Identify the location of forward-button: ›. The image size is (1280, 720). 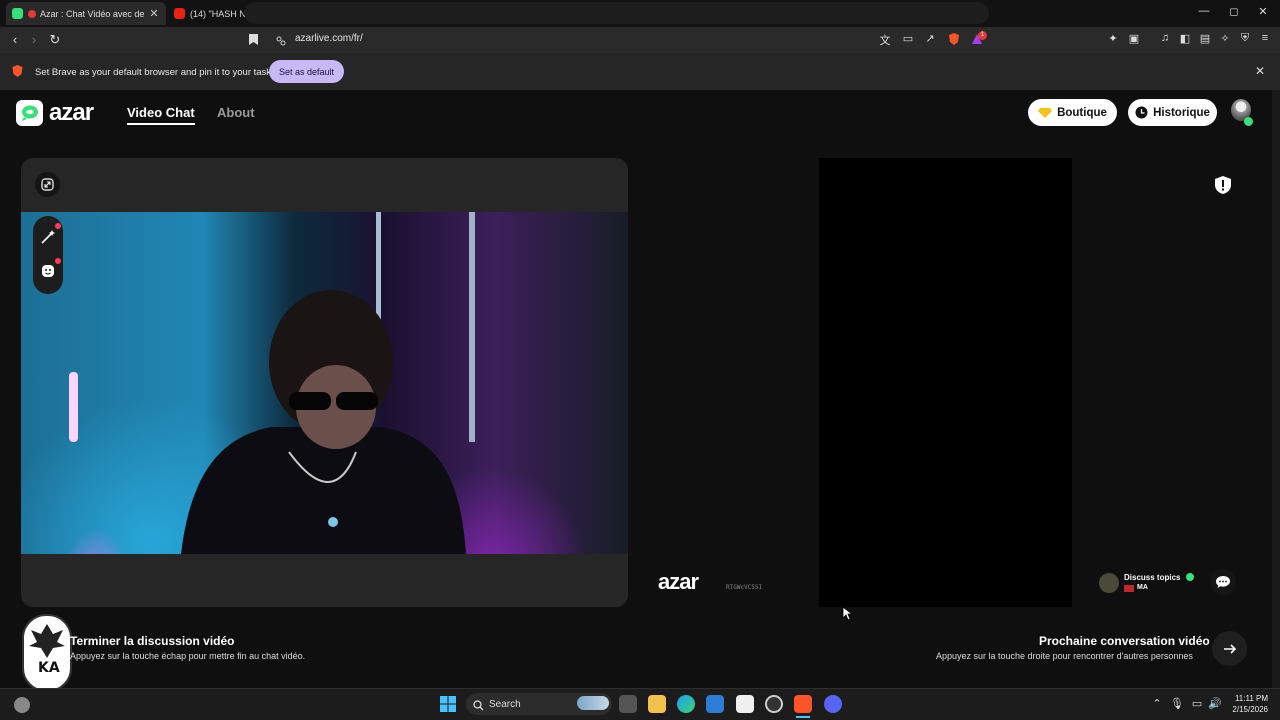
(34, 40).